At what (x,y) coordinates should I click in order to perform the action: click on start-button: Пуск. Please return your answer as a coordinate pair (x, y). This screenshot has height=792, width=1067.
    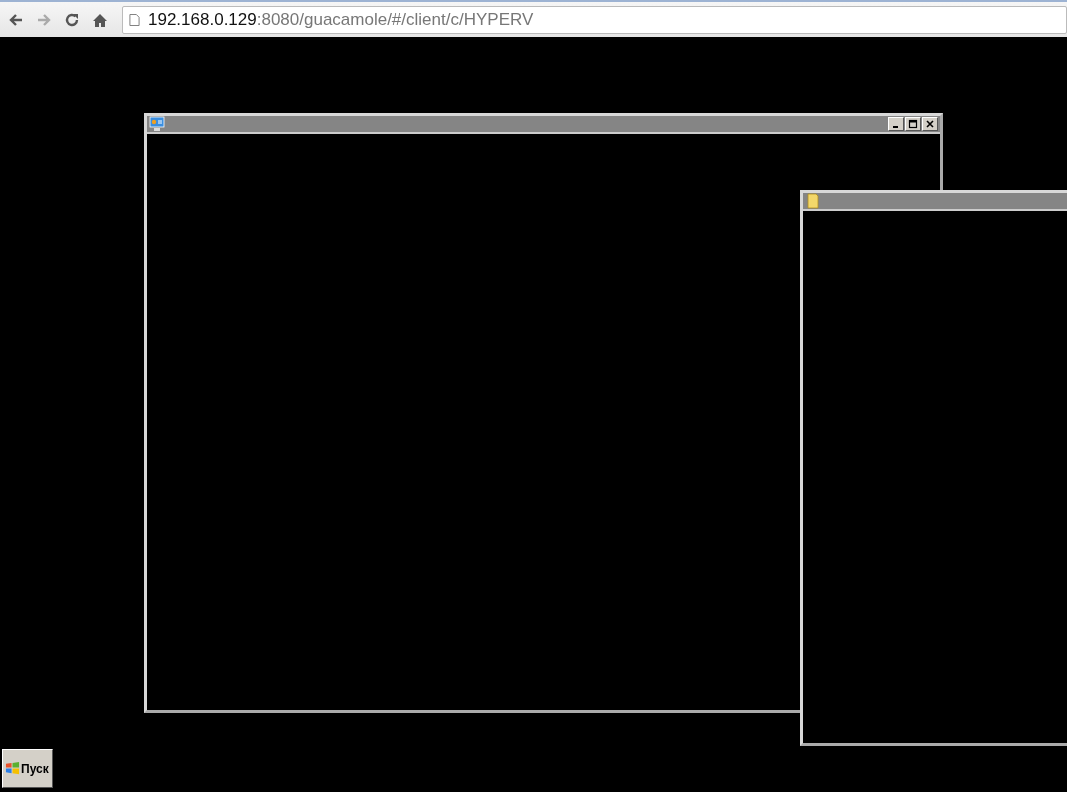
    Looking at the image, I should click on (27, 768).